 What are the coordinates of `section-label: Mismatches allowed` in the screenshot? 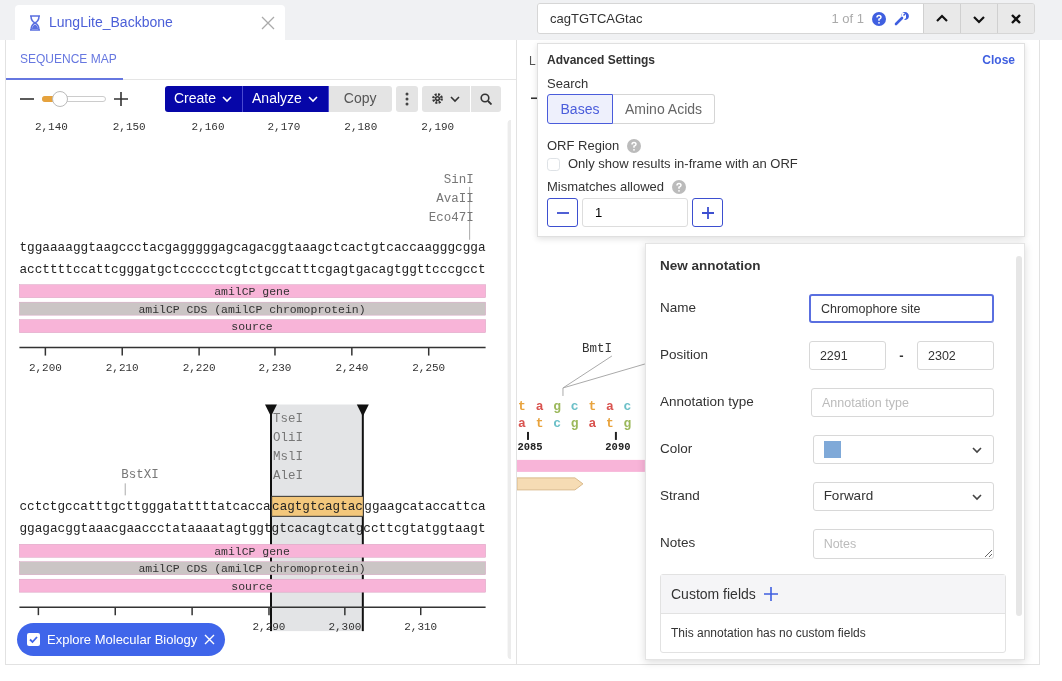 It's located at (606, 187).